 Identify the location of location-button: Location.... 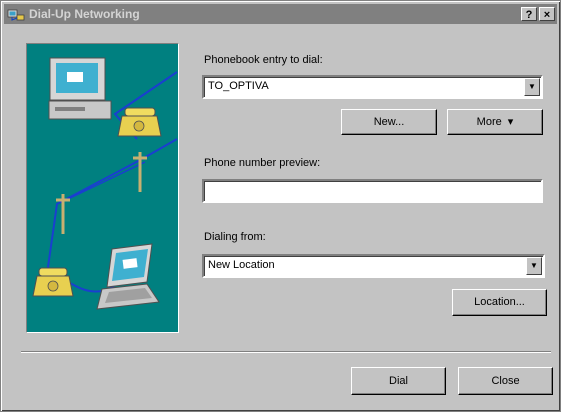
(499, 302).